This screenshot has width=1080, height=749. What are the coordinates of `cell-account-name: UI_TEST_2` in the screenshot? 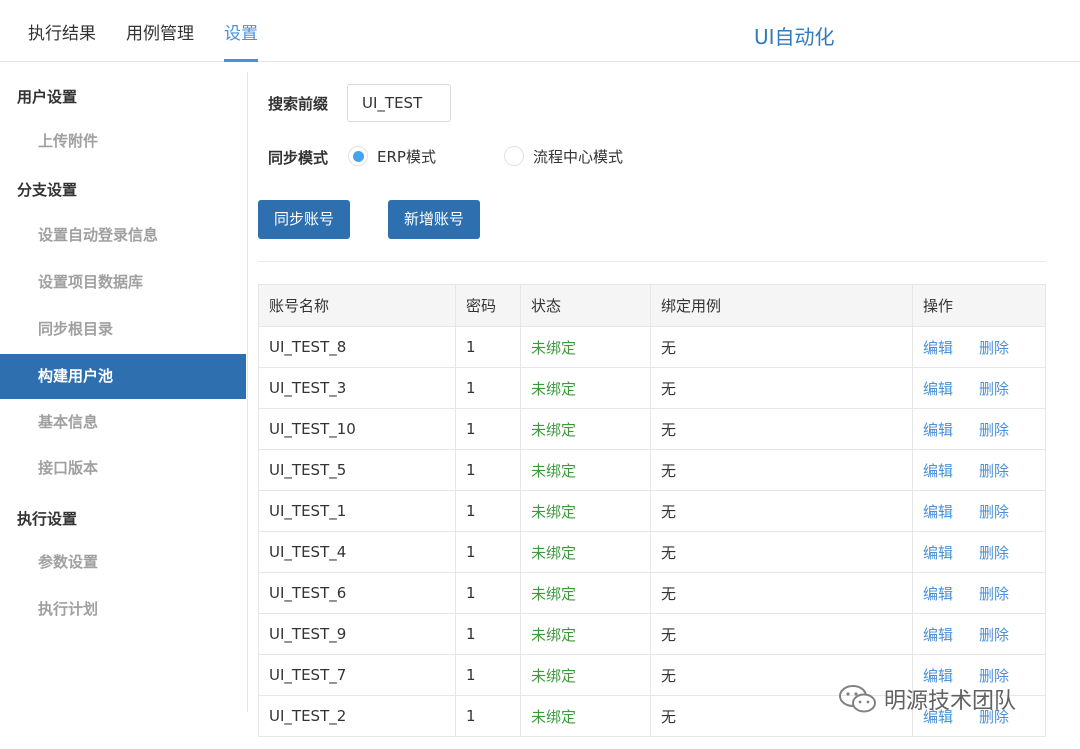 It's located at (357, 716).